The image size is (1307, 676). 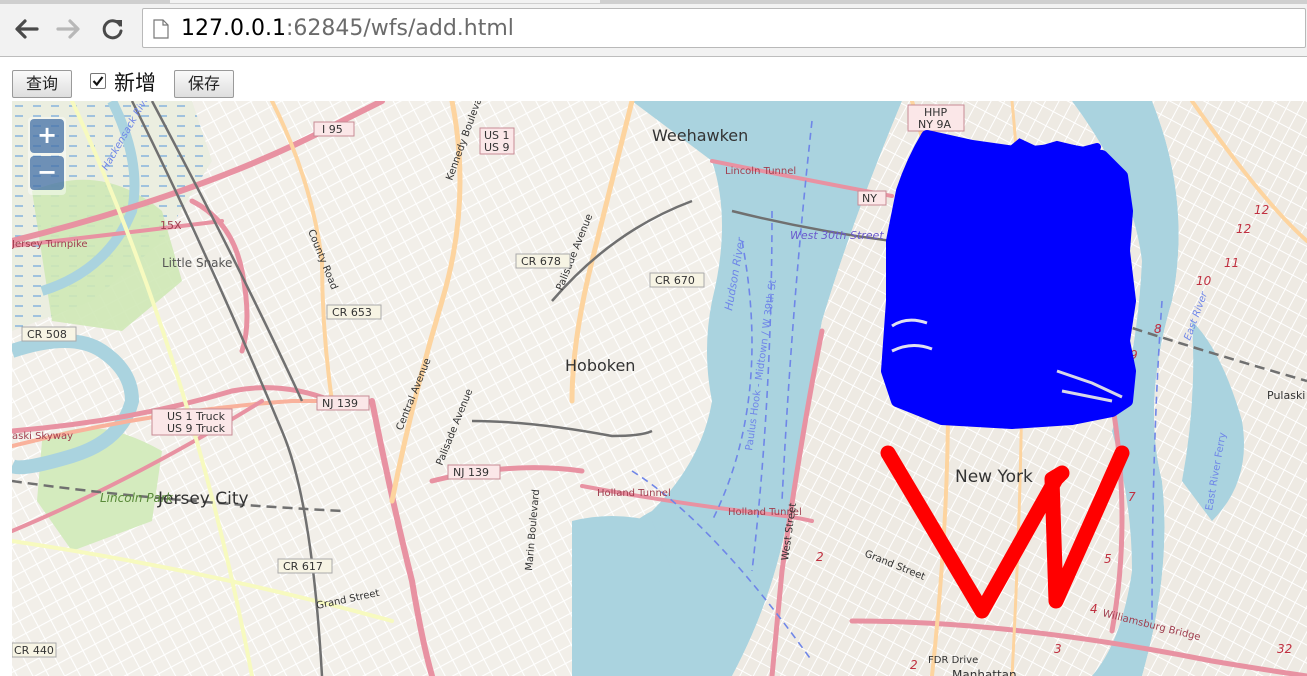 What do you see at coordinates (135, 83) in the screenshot?
I see `add-checkbox-label: 新增` at bounding box center [135, 83].